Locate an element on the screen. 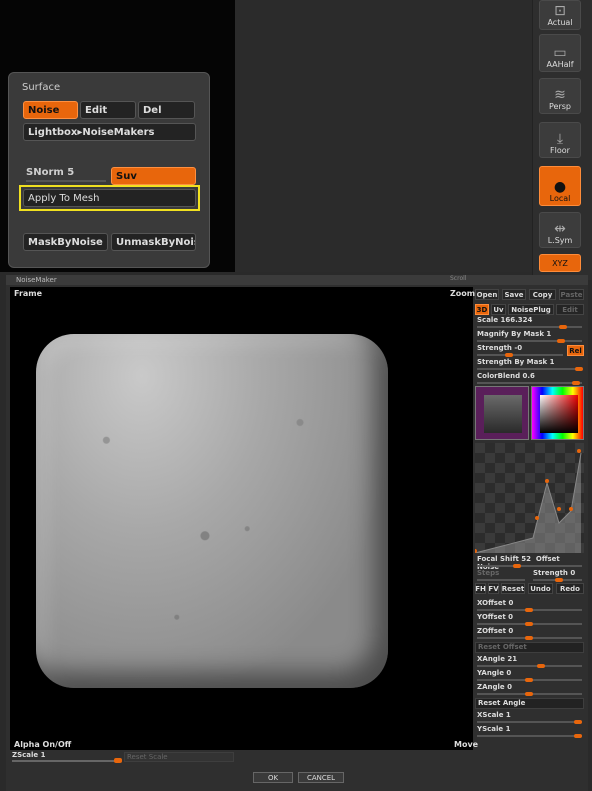 The image size is (592, 791). mode-uv-button: Uv is located at coordinates (498, 309).